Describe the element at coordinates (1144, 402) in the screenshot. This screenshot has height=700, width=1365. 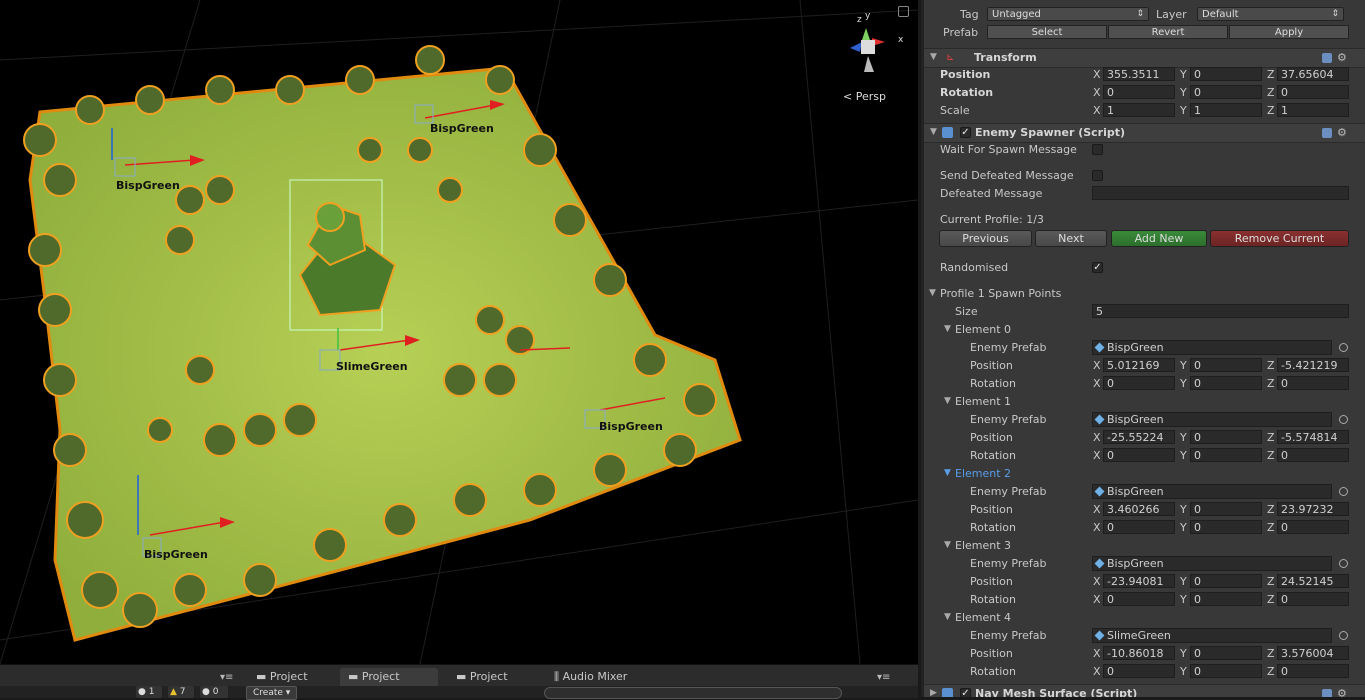
I see `element-foldout: ▼ Element 1` at that location.